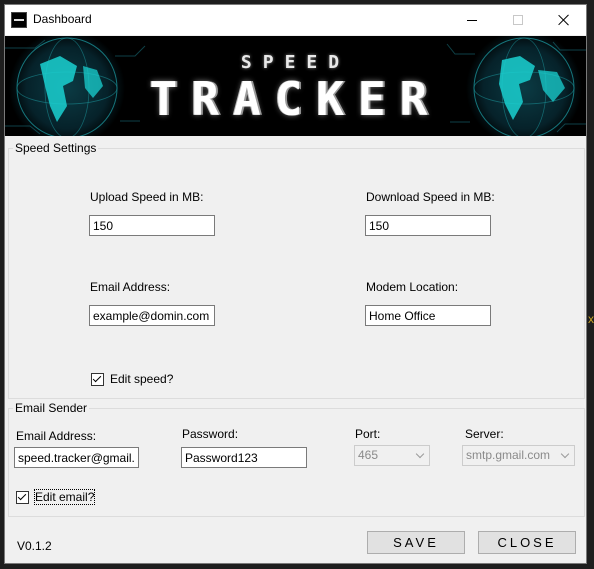 The image size is (594, 569). What do you see at coordinates (51, 408) in the screenshot?
I see `email-sender-legend: Email Sender` at bounding box center [51, 408].